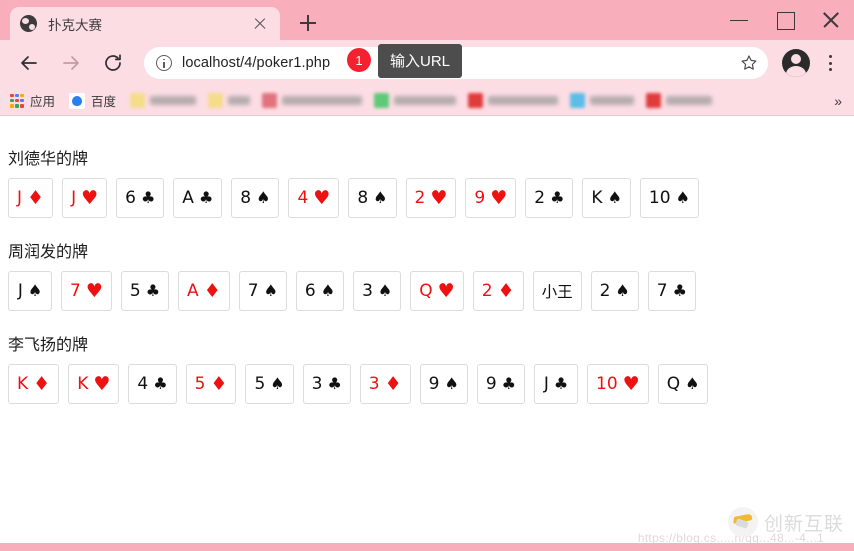  Describe the element at coordinates (326, 384) in the screenshot. I see `playing-card: 3 ♣` at that location.